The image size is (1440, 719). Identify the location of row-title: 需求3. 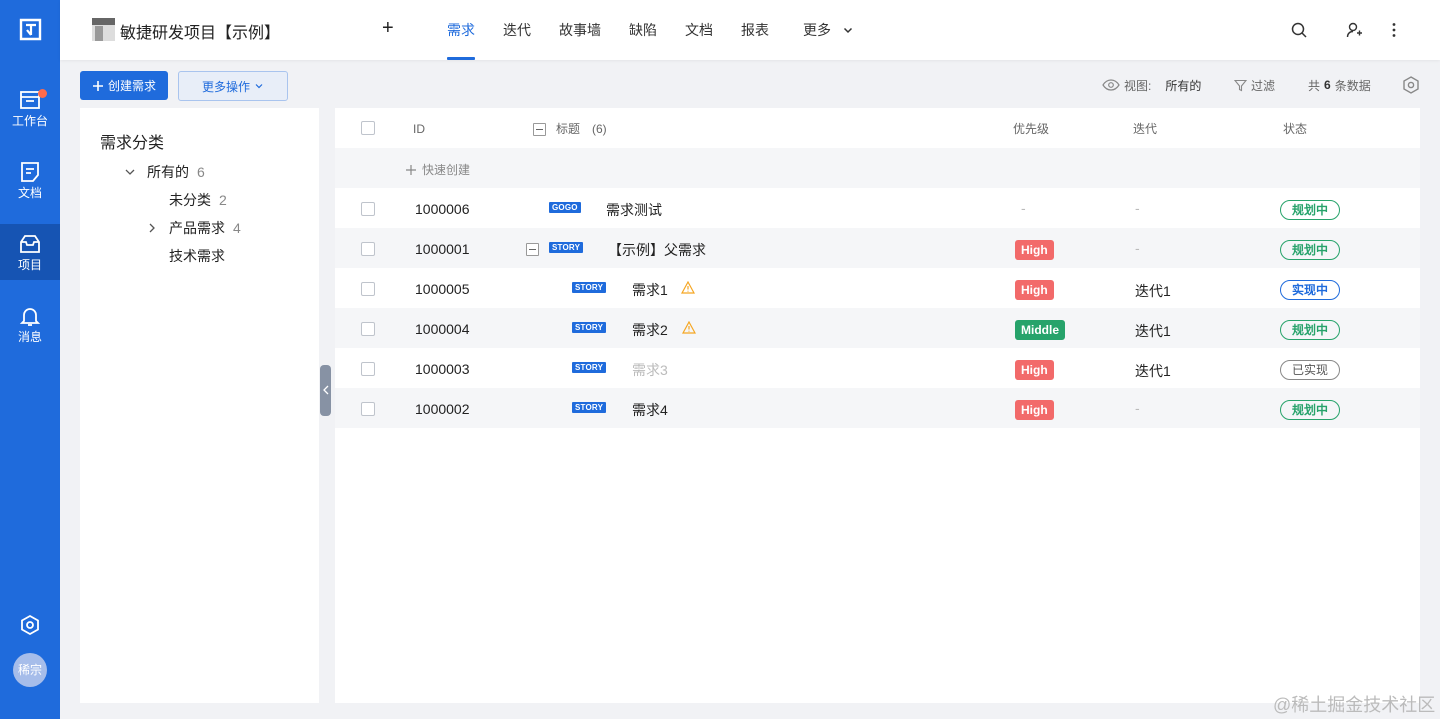
(650, 370).